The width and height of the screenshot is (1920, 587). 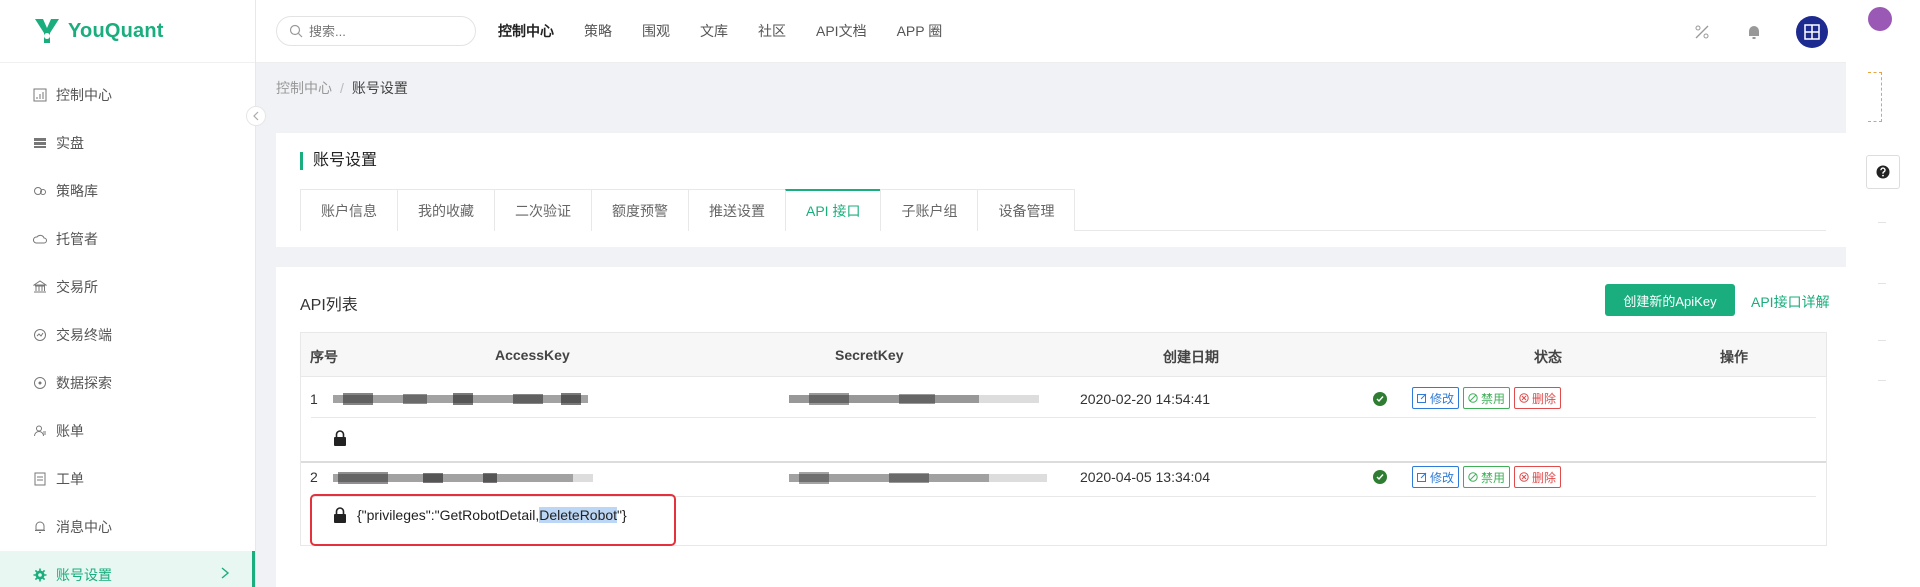 What do you see at coordinates (532, 355) in the screenshot?
I see `col-accesskey: AccessKey` at bounding box center [532, 355].